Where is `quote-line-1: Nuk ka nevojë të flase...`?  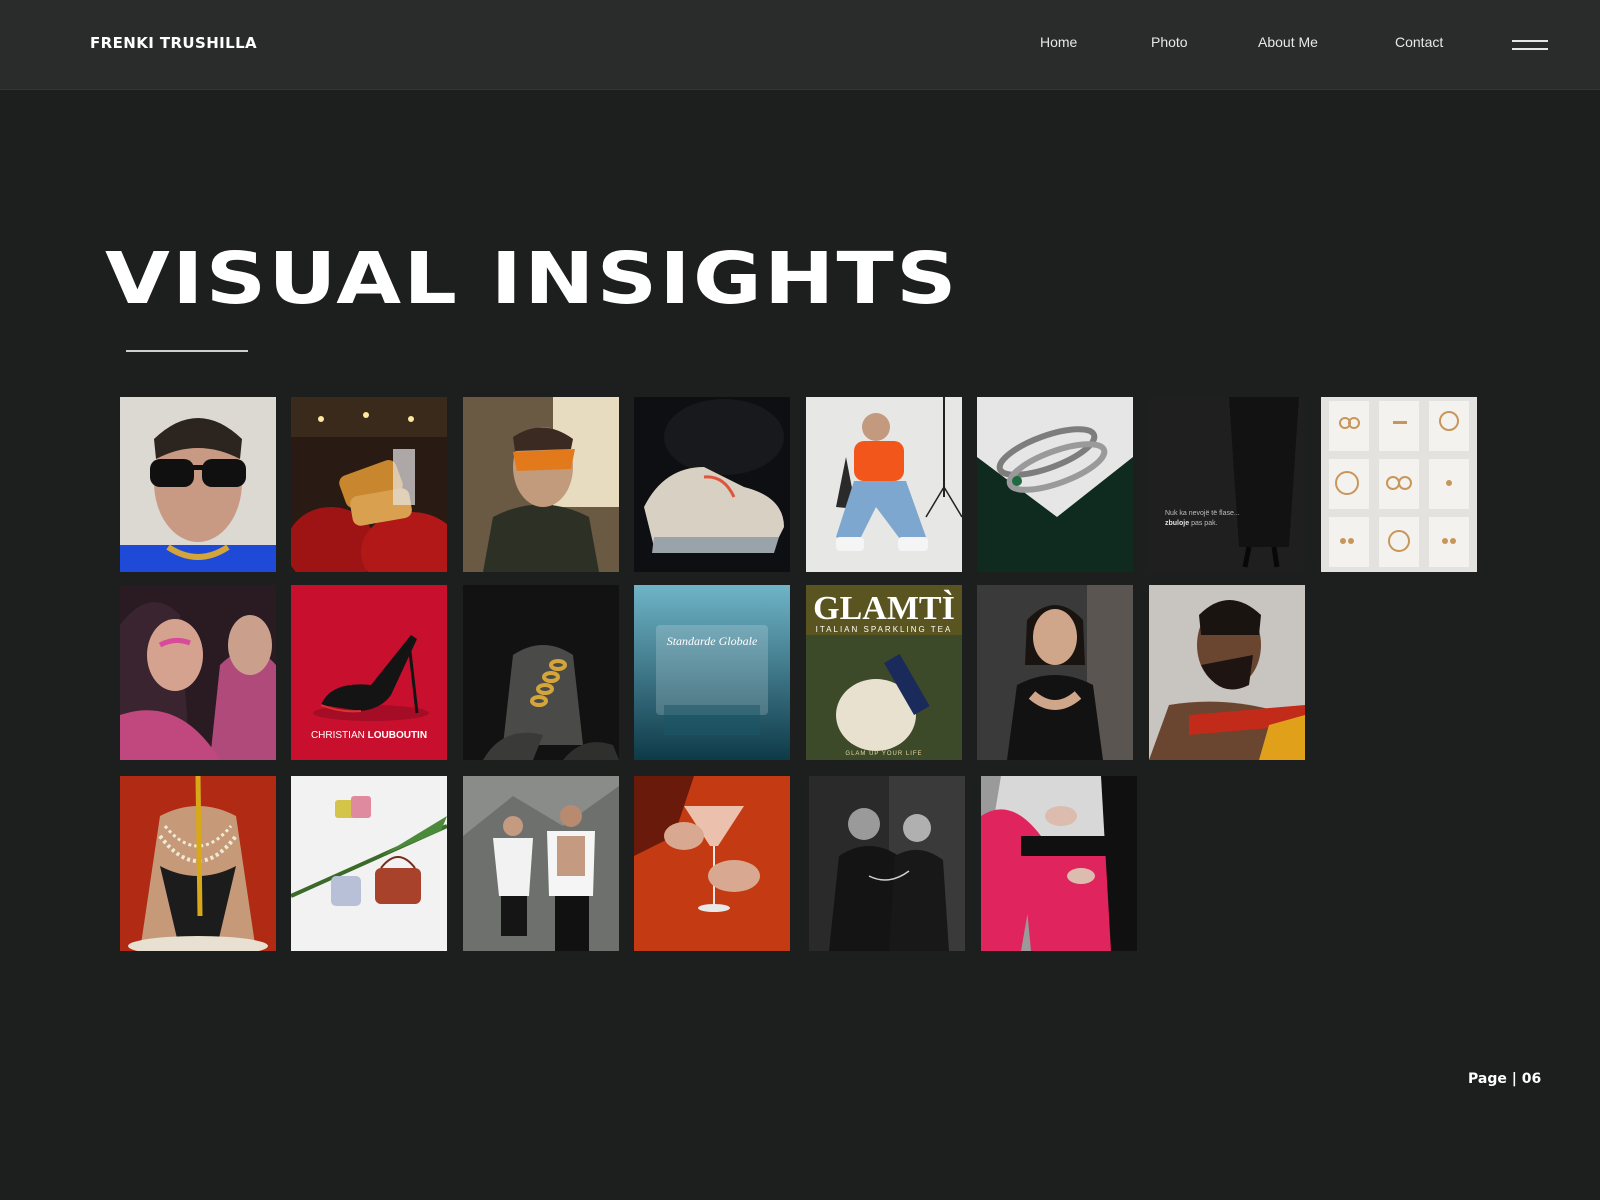 quote-line-1: Nuk ka nevojë të flase... is located at coordinates (1202, 513).